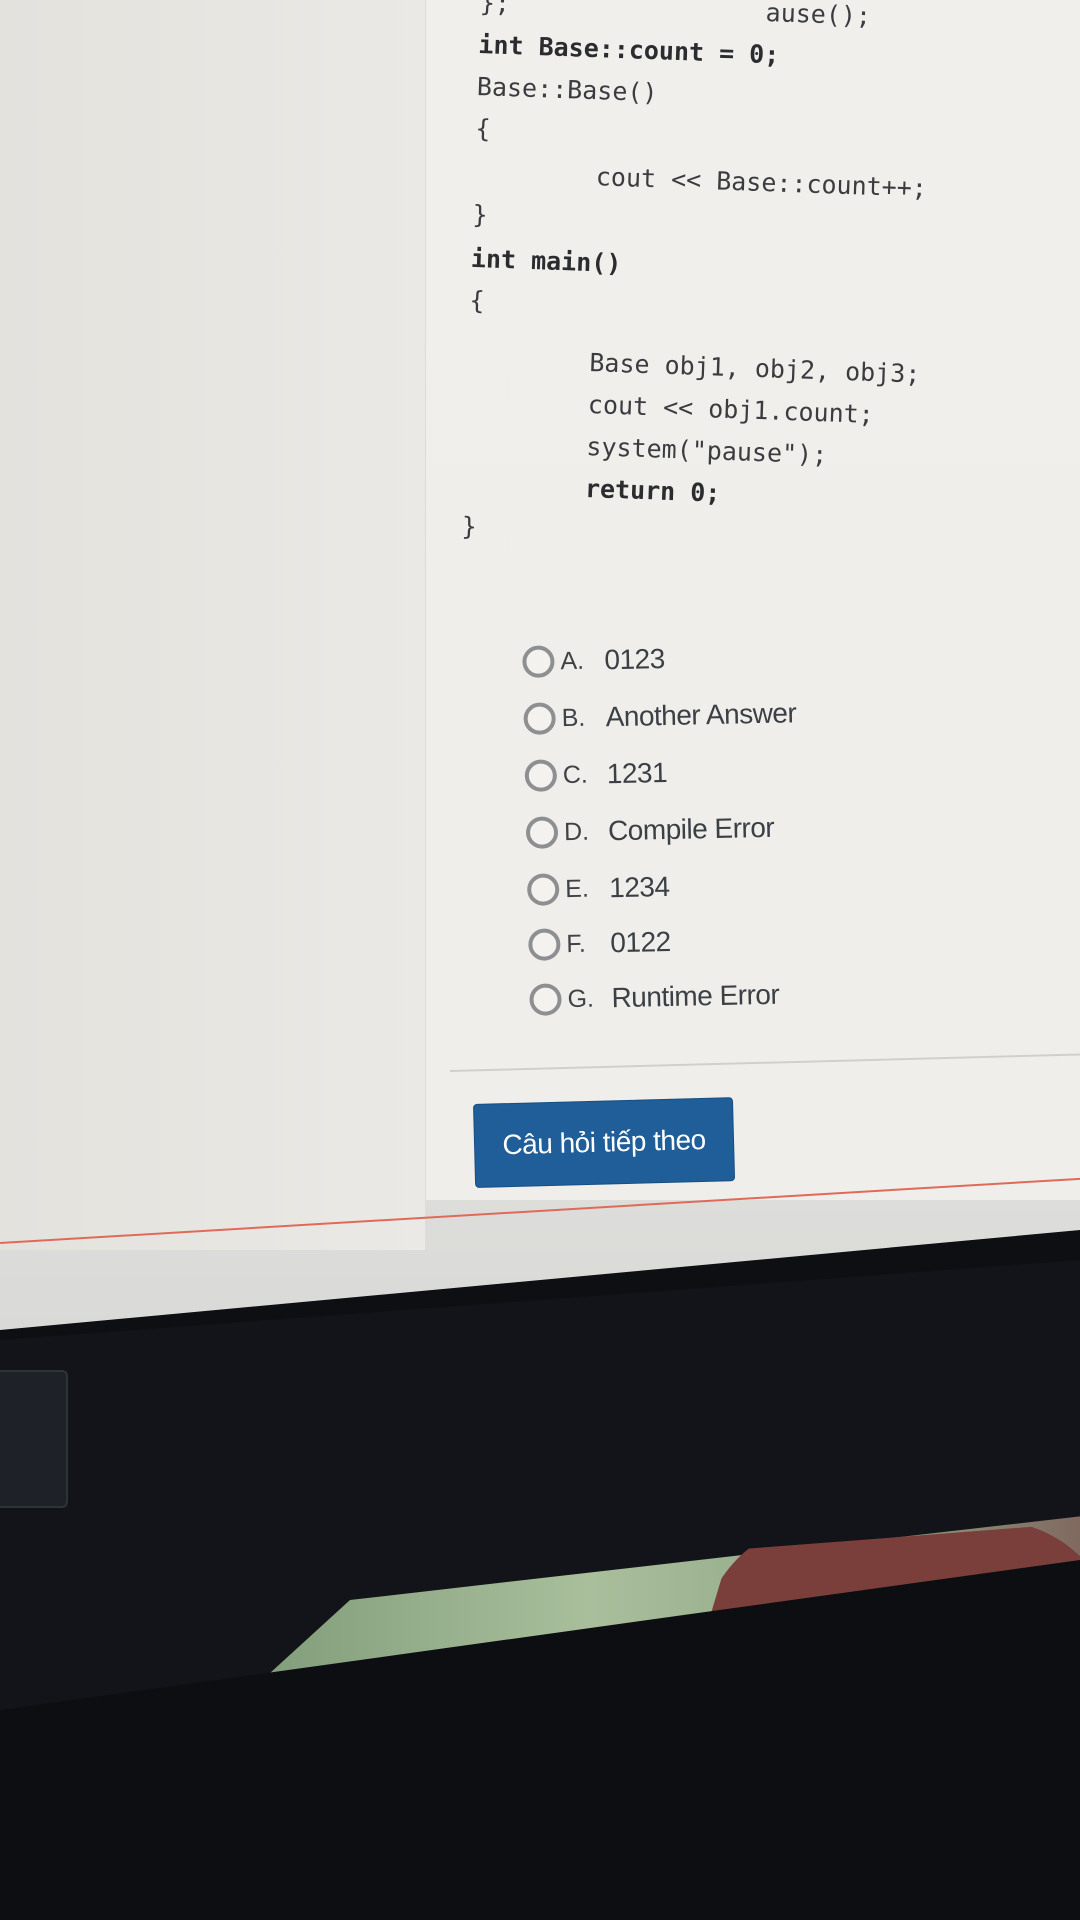  What do you see at coordinates (576, 831) in the screenshot?
I see `option-letter: D.` at bounding box center [576, 831].